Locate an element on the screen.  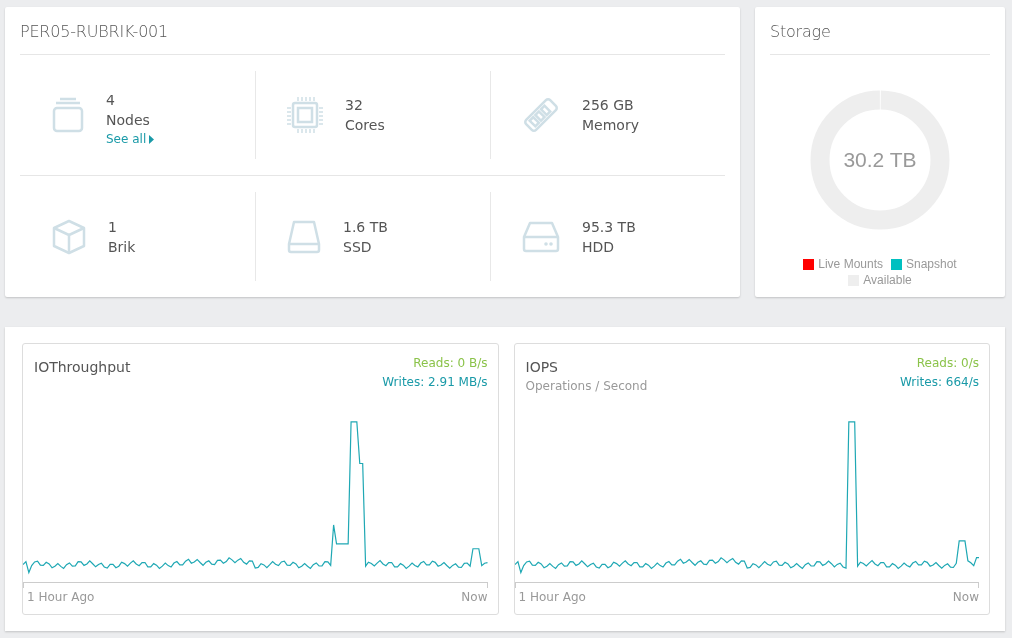
reads-reading: Reads: 0 B/s is located at coordinates (450, 363).